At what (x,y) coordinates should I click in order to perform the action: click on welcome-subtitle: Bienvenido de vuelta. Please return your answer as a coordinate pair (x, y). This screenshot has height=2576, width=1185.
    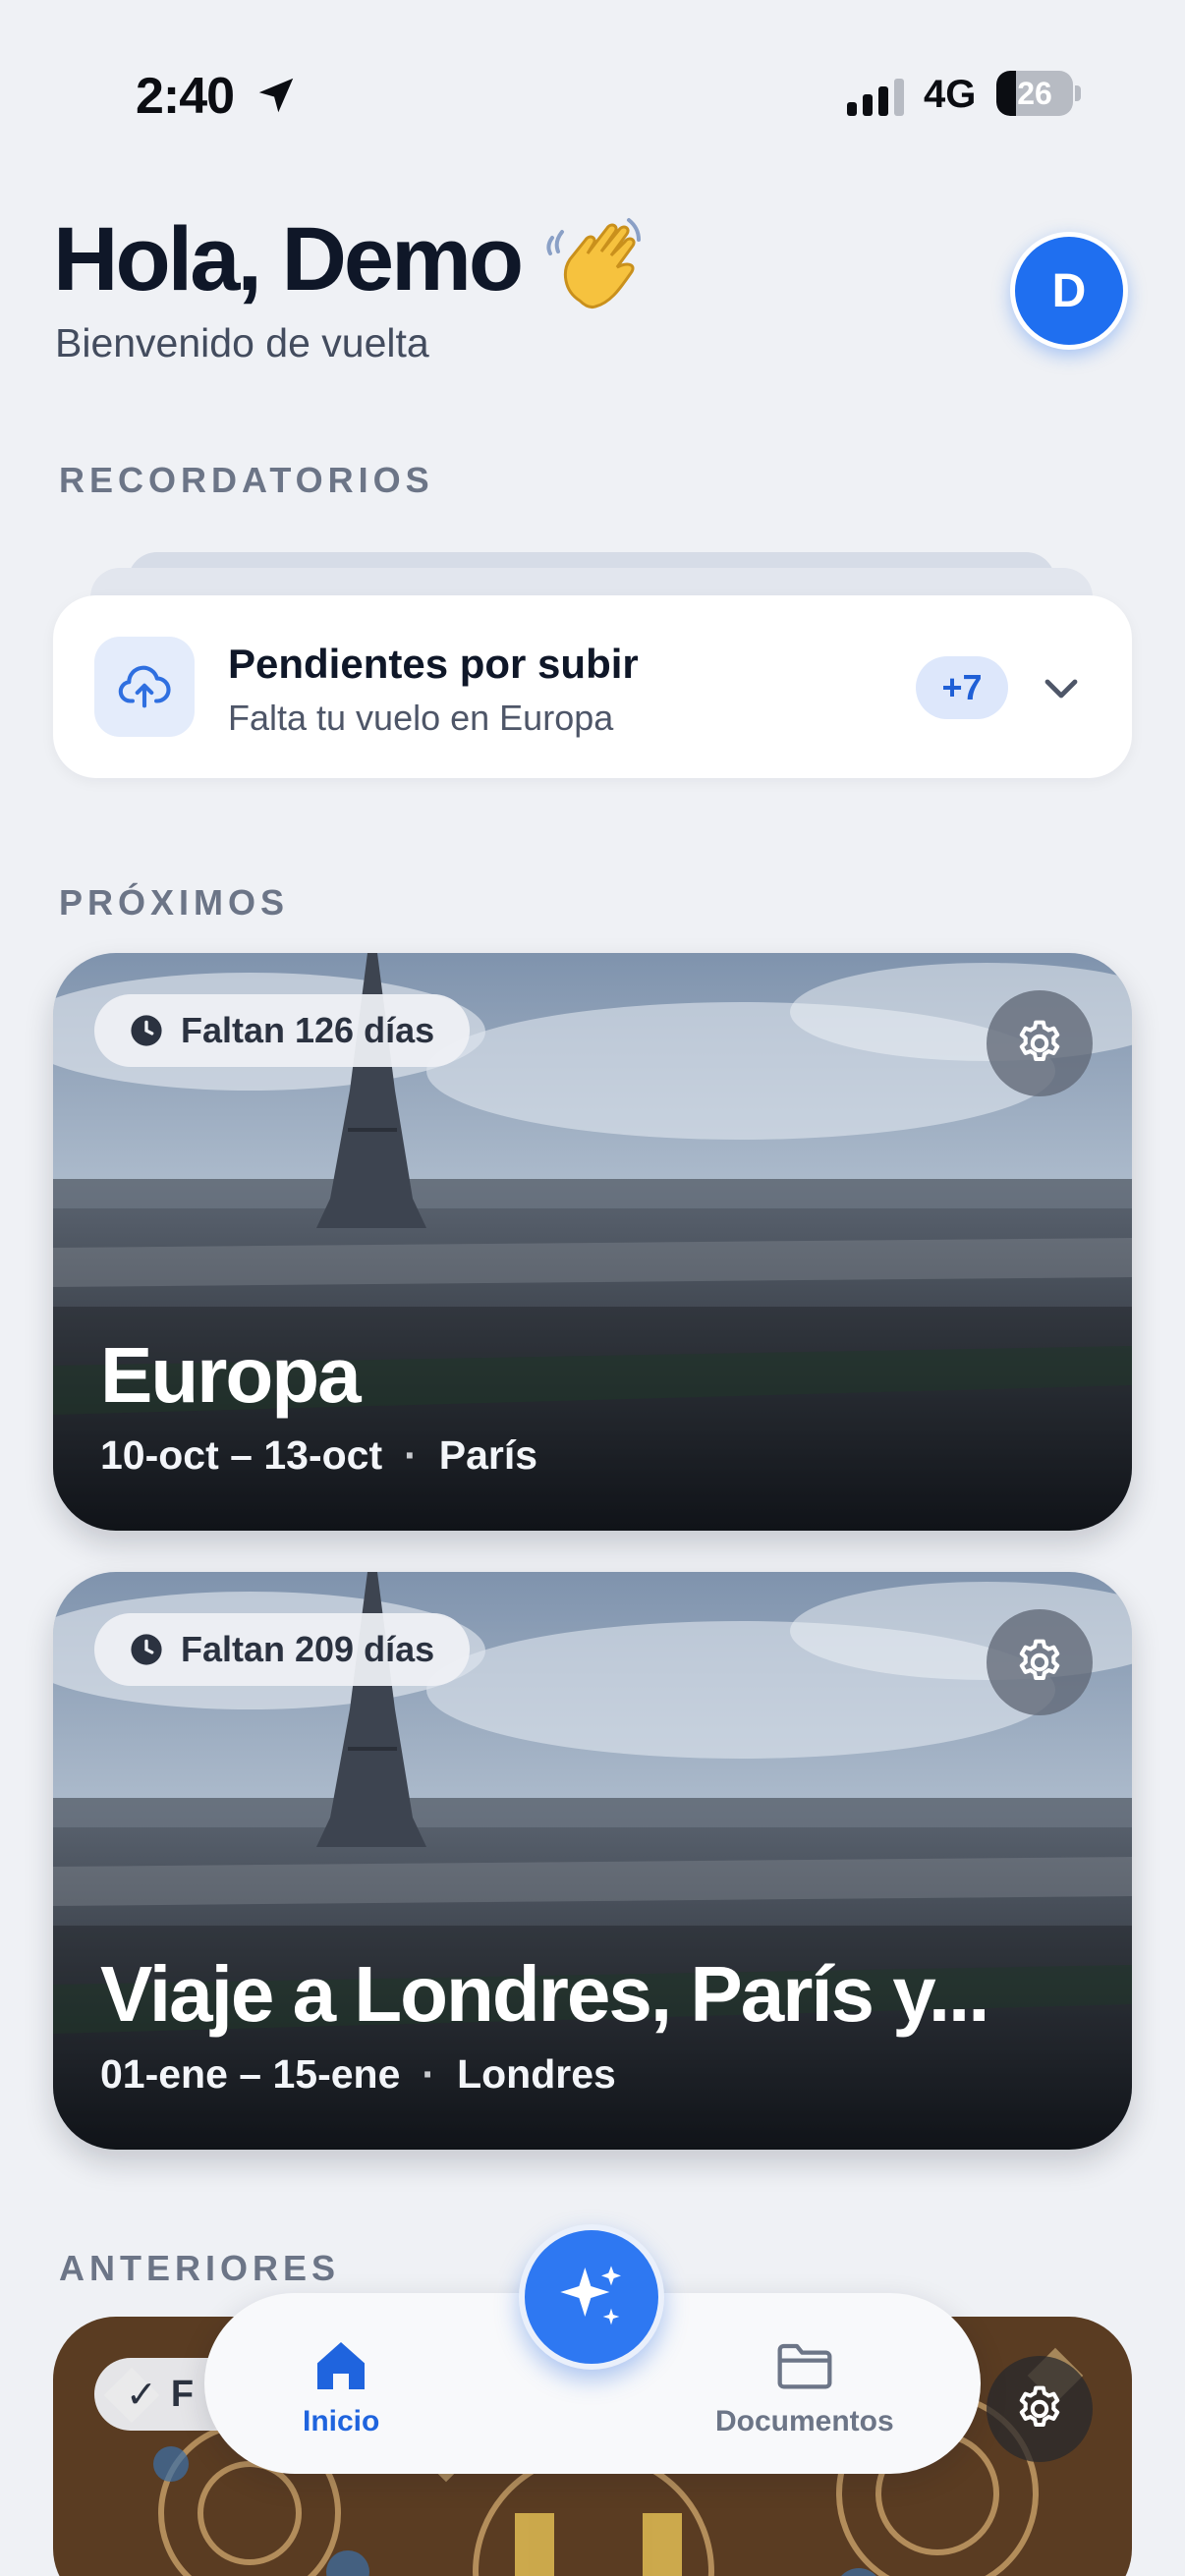
    Looking at the image, I should click on (242, 342).